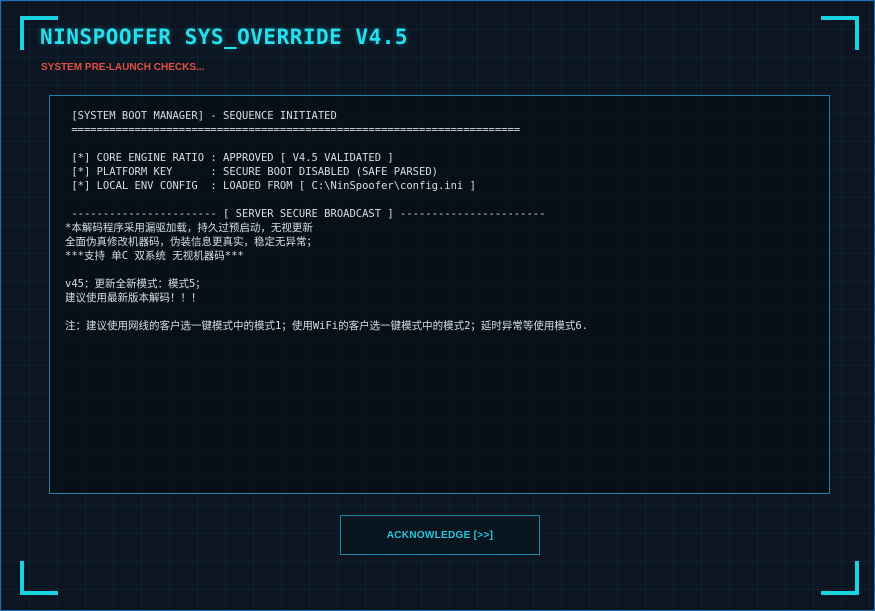 The width and height of the screenshot is (875, 611). Describe the element at coordinates (133, 298) in the screenshot. I see `update-line: 建议使用最新版本解码！！！` at that location.